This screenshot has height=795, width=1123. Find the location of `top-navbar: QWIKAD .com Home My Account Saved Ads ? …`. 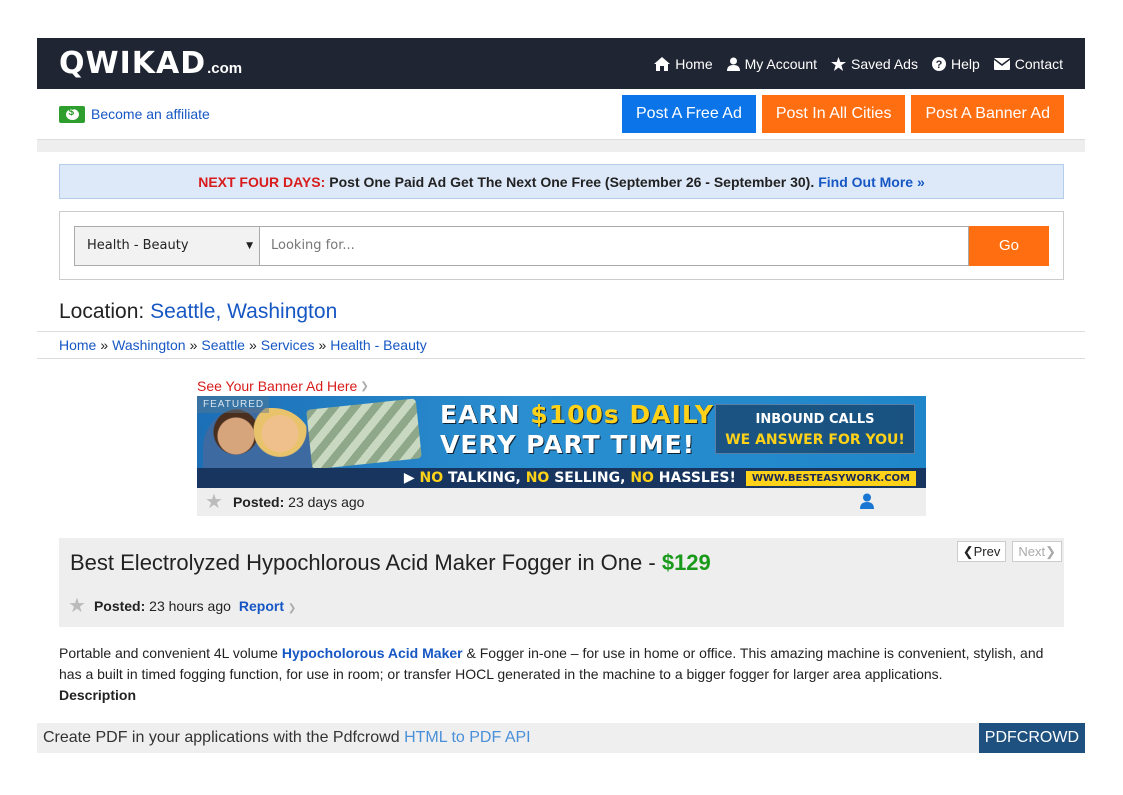

top-navbar: QWIKAD .com Home My Account Saved Ads ? … is located at coordinates (561, 63).